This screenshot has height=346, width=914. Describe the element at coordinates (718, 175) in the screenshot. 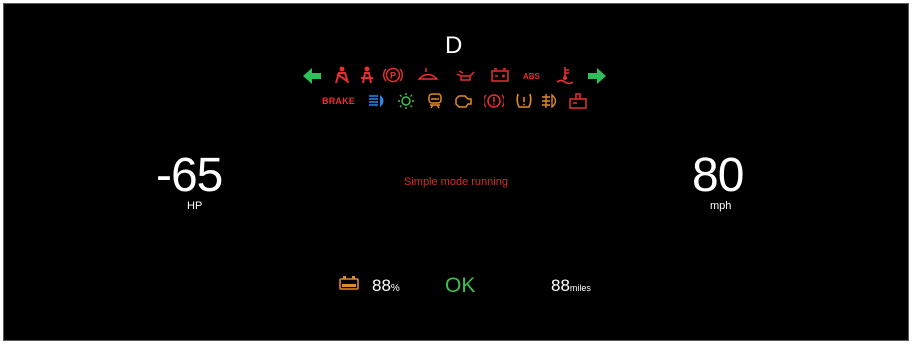

I see `speed-value: 80` at that location.